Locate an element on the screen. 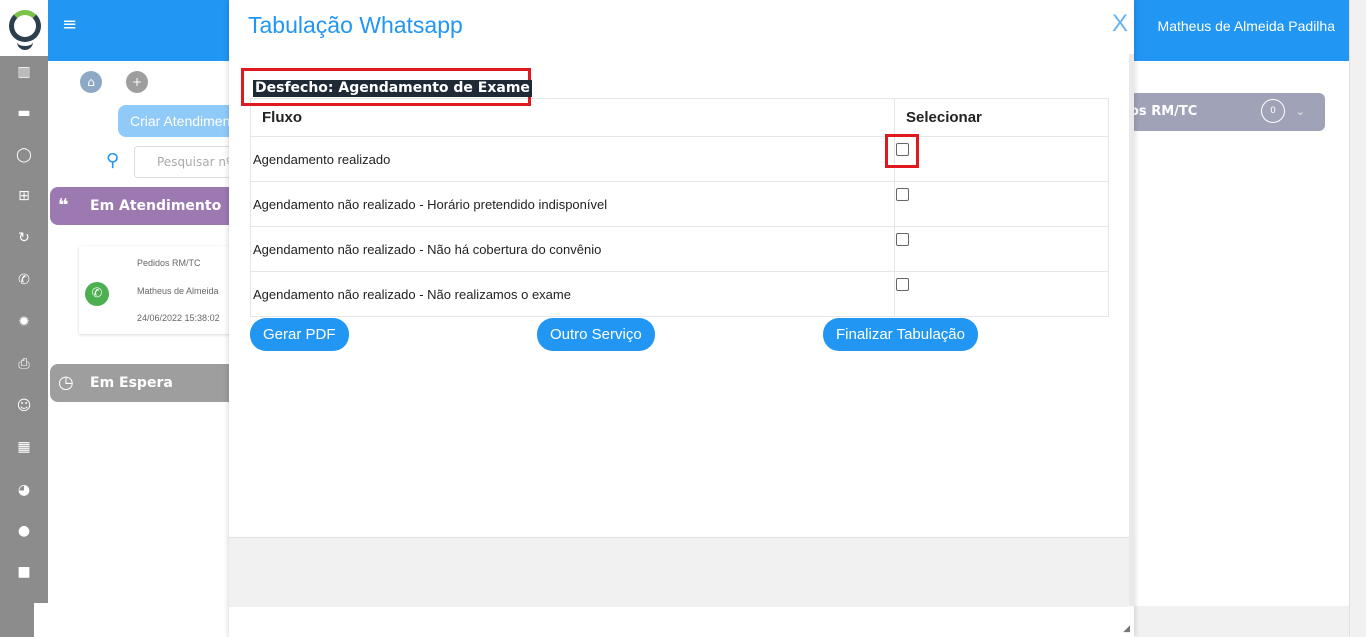  briefcase-icon: ▬ is located at coordinates (24, 113).